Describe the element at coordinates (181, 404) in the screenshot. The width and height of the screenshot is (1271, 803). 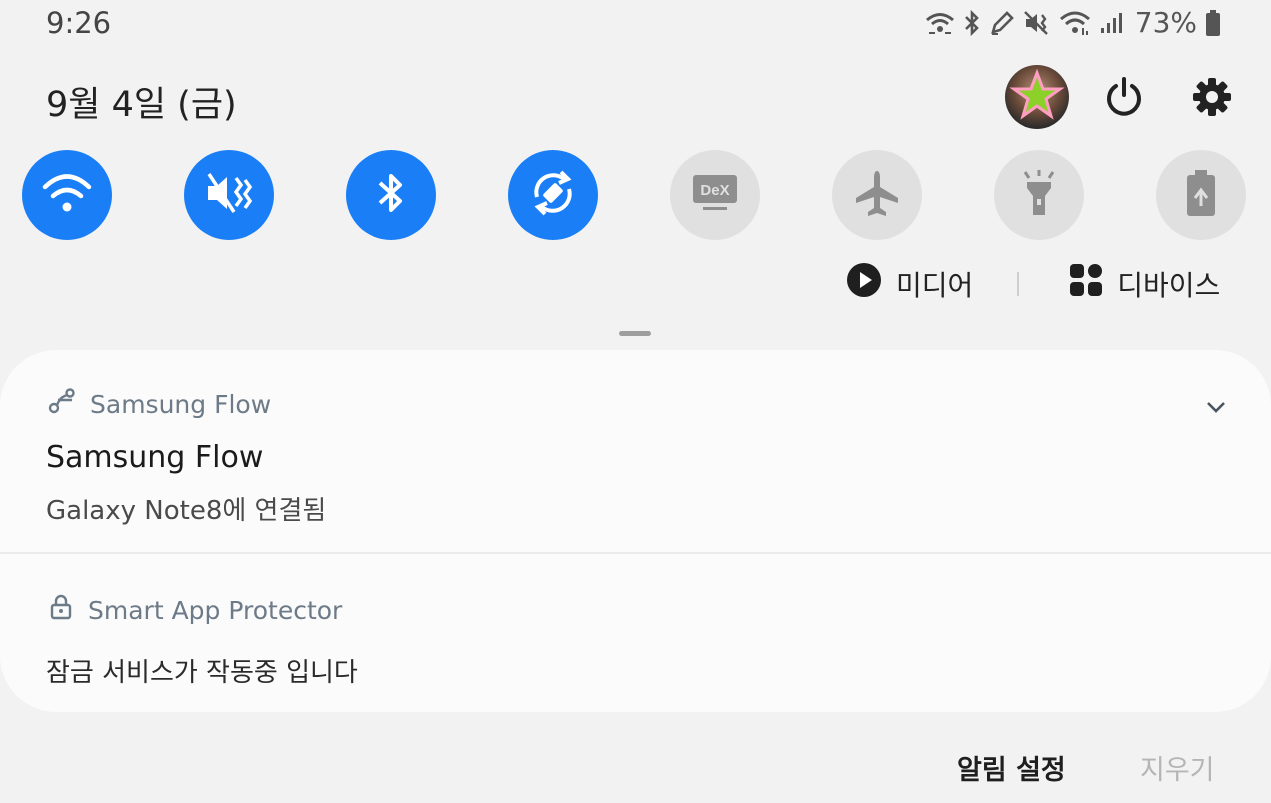
I see `notification-app-name: Samsung Flow` at that location.